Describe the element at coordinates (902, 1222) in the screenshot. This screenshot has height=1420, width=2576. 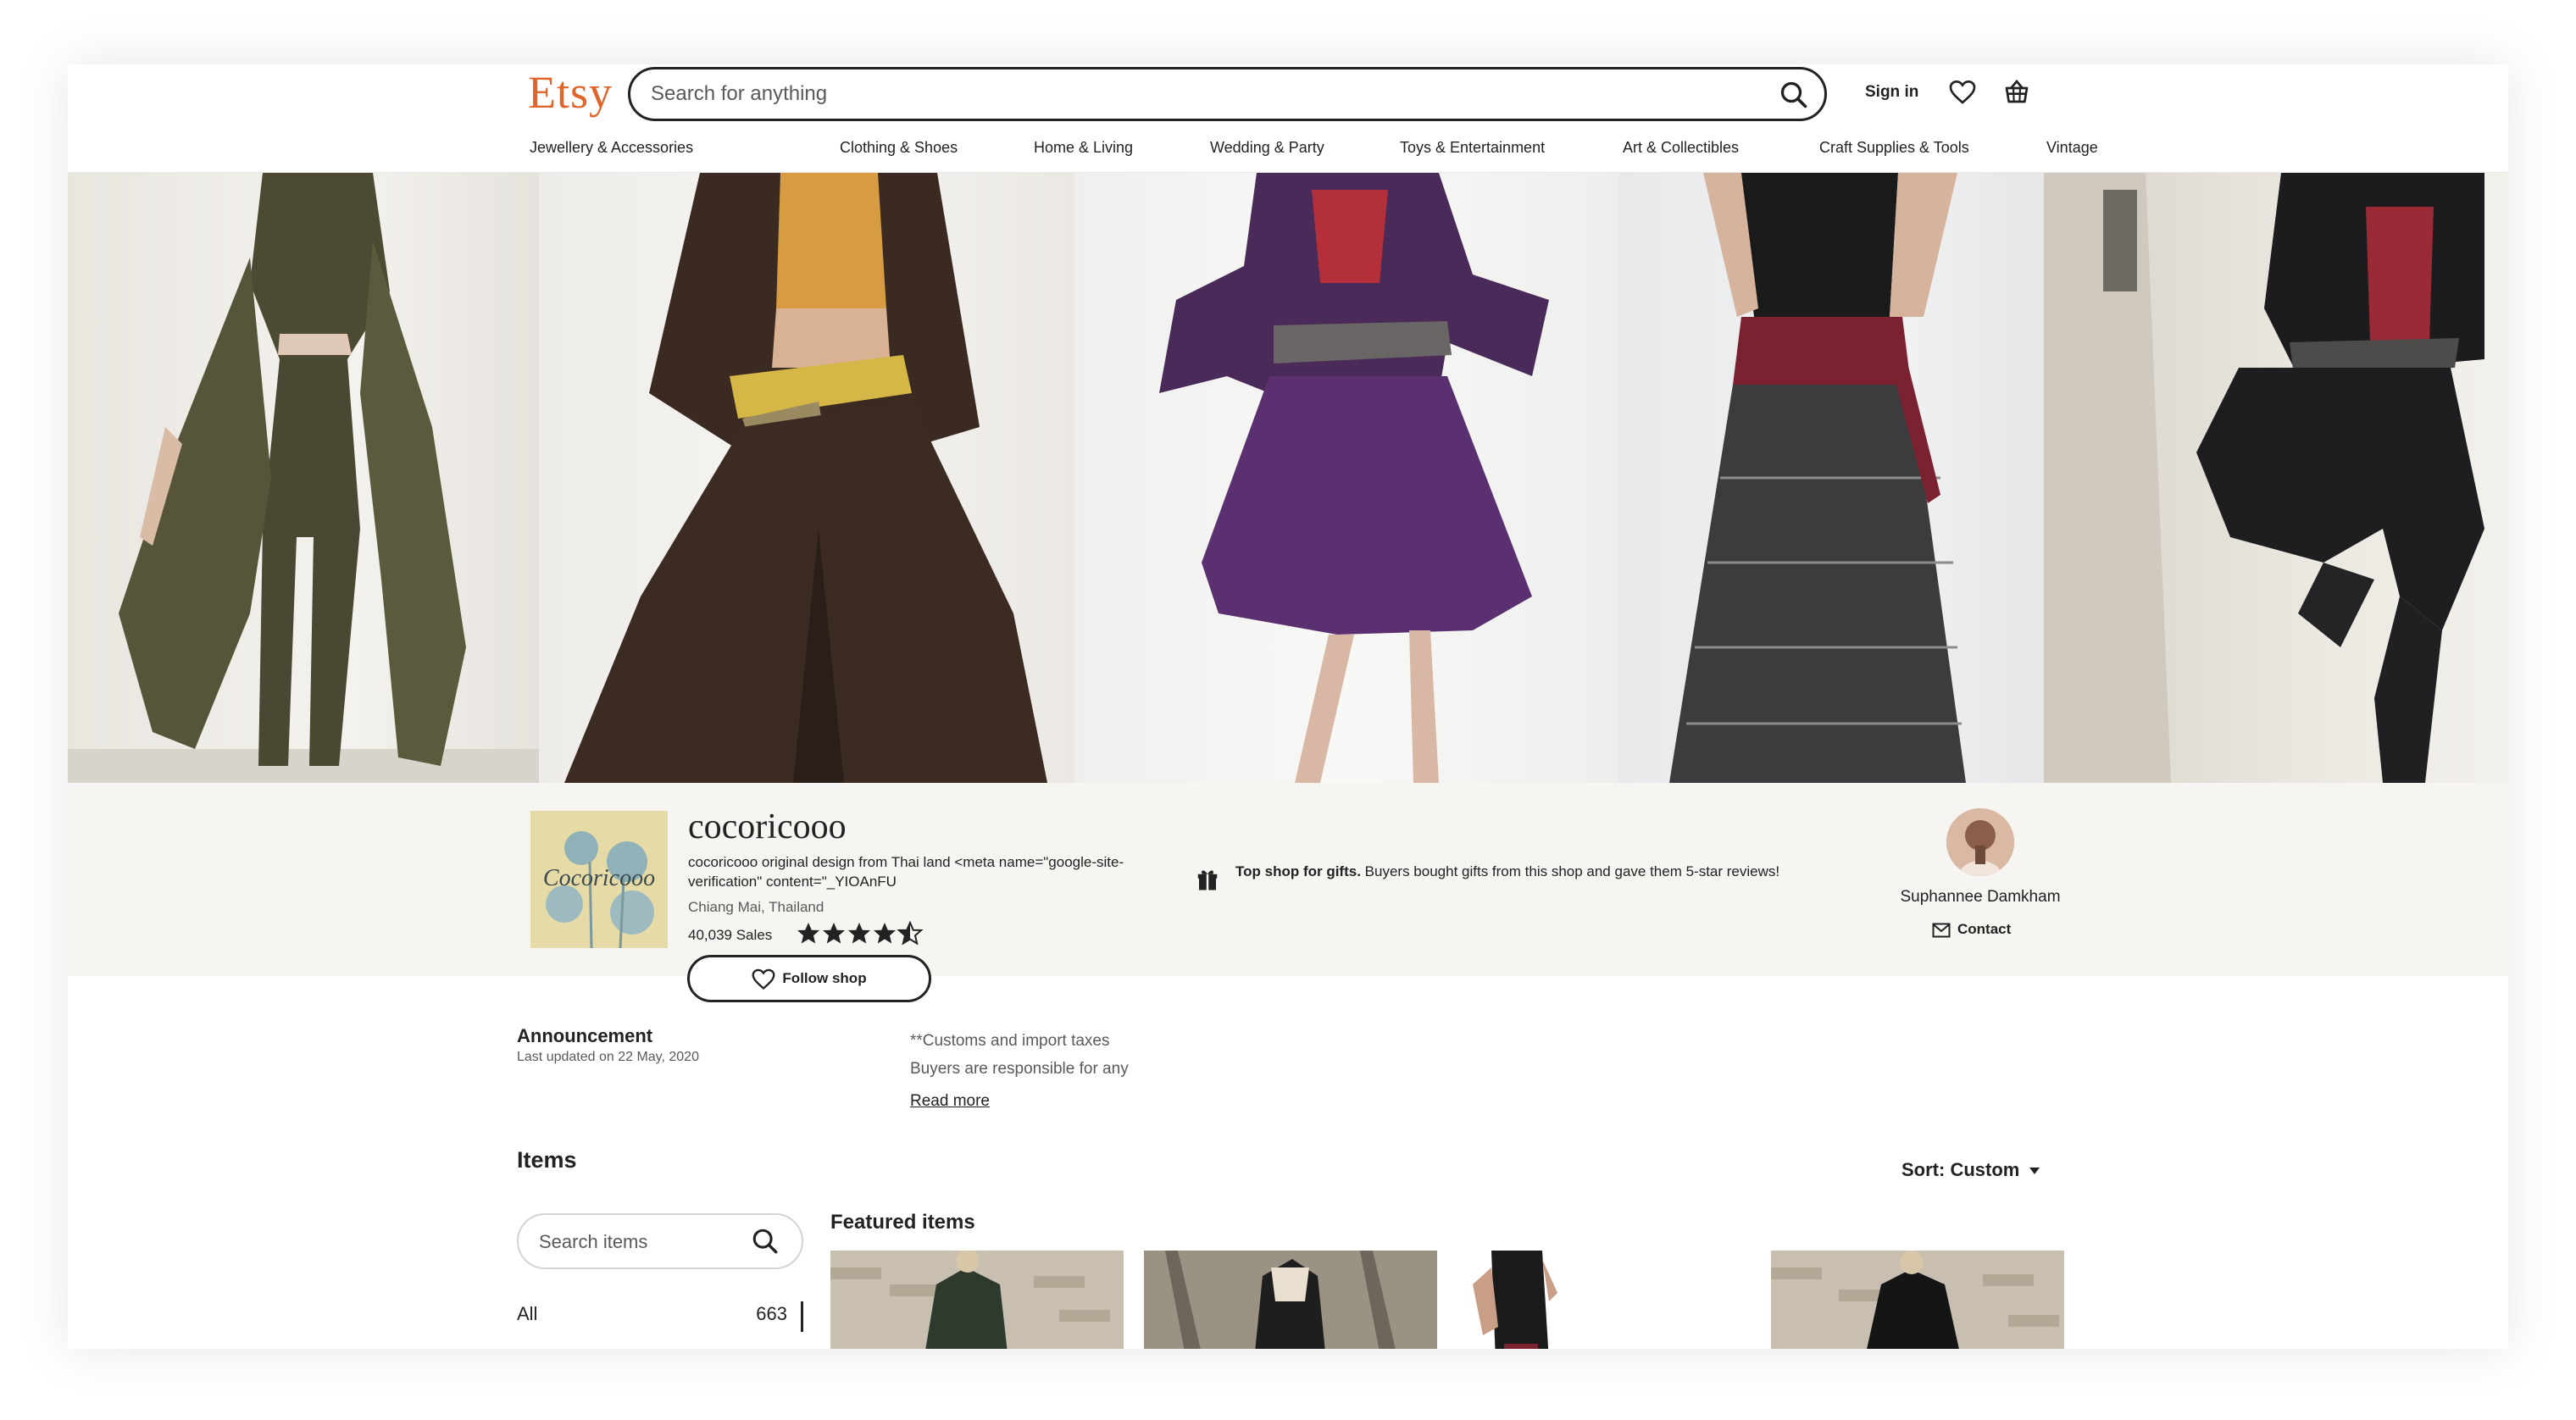
I see `featured-items-heading: Featured items` at that location.